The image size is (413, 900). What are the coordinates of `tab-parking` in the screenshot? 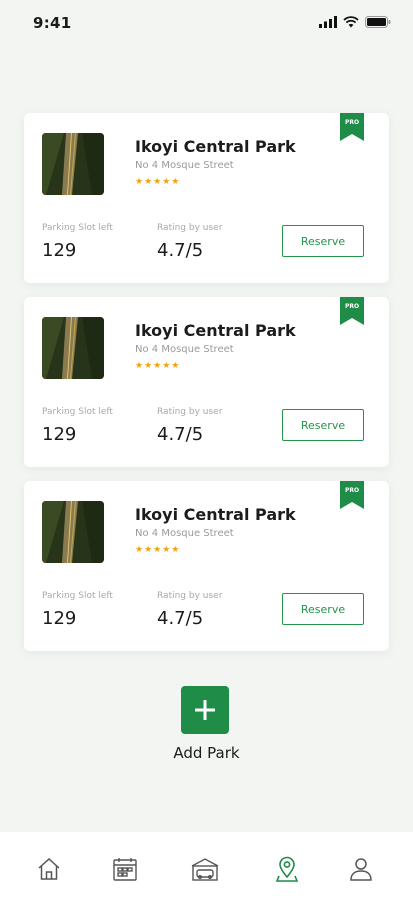 It's located at (205, 869).